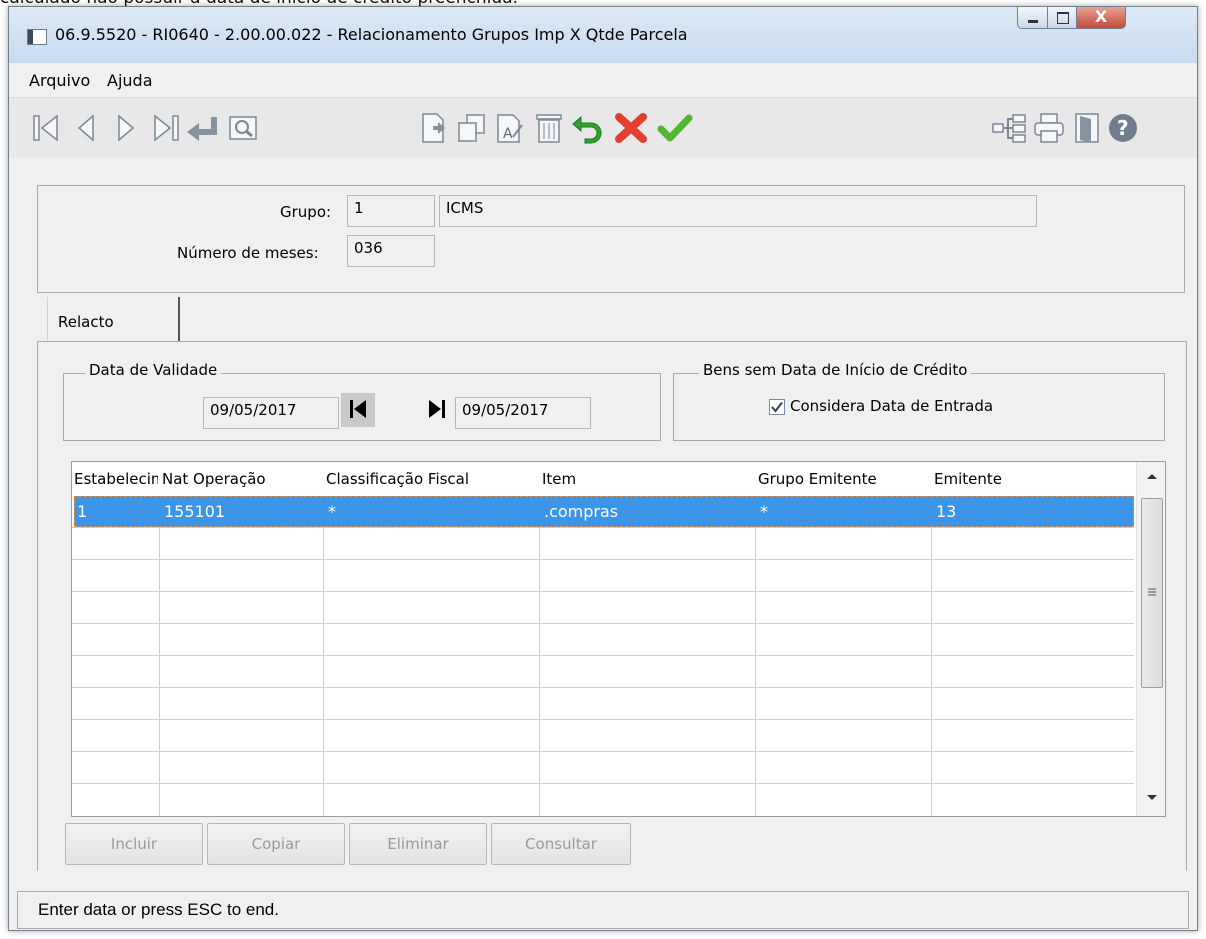 Image resolution: width=1206 pixels, height=939 pixels. I want to click on grip-icon, so click(1152, 592).